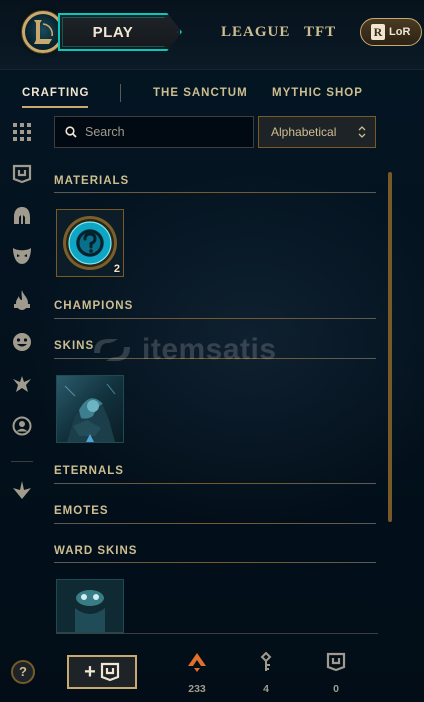 The width and height of the screenshot is (424, 702). What do you see at coordinates (22, 384) in the screenshot?
I see `ward-icon` at bounding box center [22, 384].